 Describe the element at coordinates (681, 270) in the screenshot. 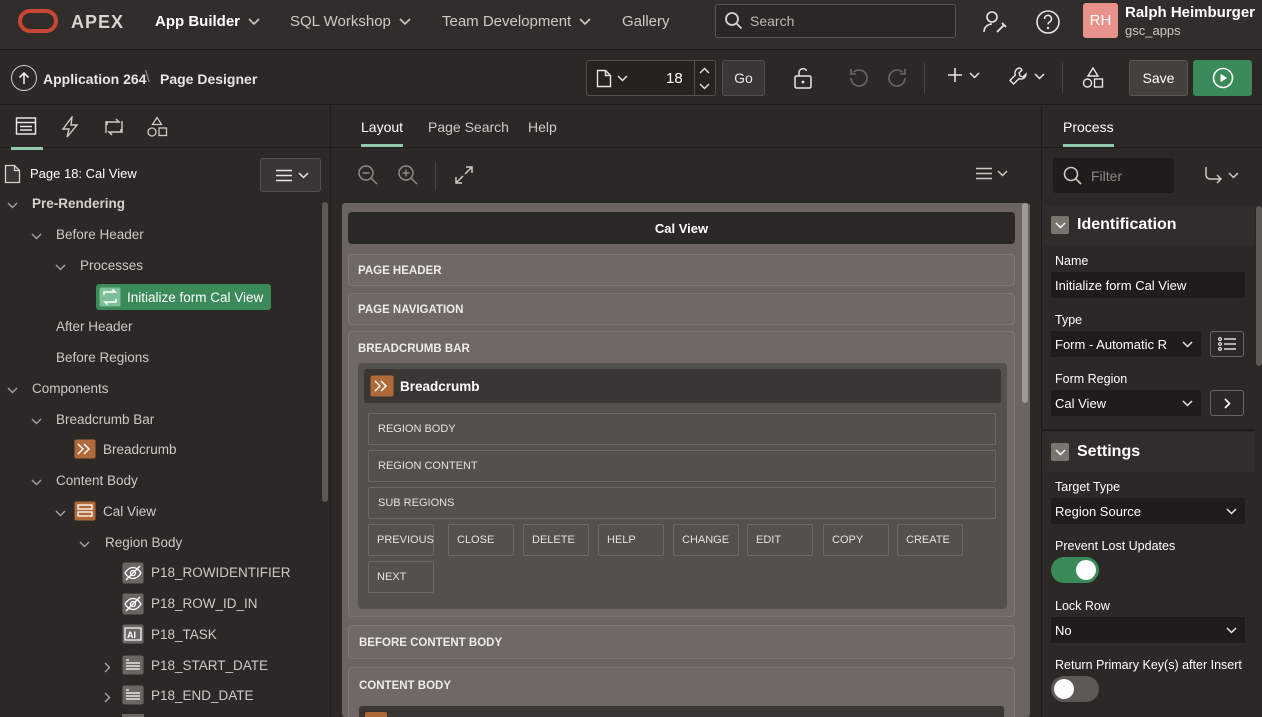

I see `slot-page-header: PAGE HEADER` at that location.